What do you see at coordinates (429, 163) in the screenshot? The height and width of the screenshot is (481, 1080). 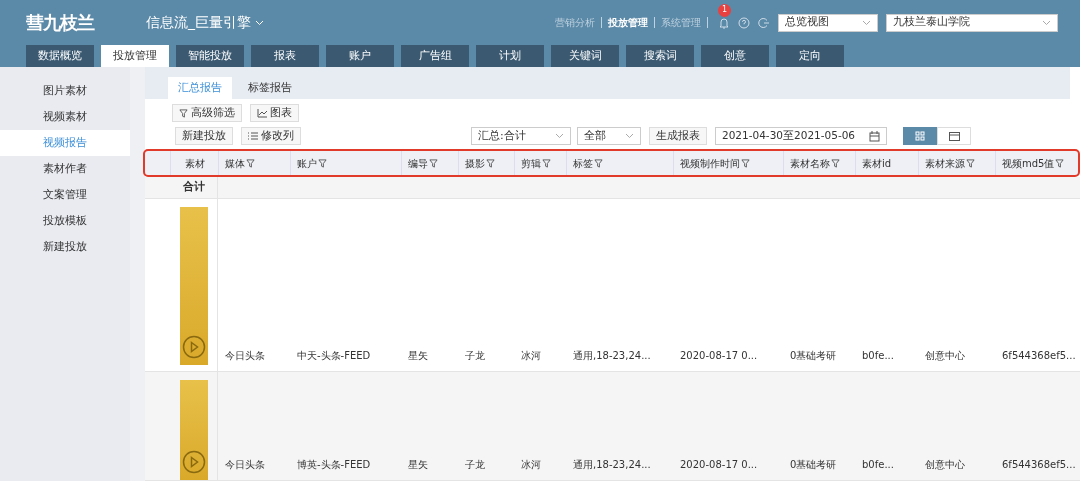 I see `column-header: 编导` at bounding box center [429, 163].